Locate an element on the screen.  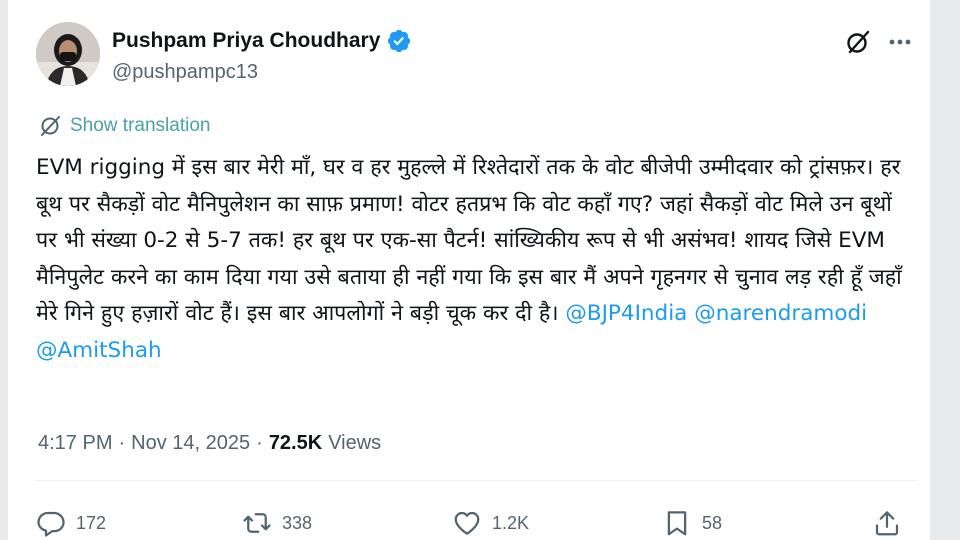
translate-icon is located at coordinates (50, 126).